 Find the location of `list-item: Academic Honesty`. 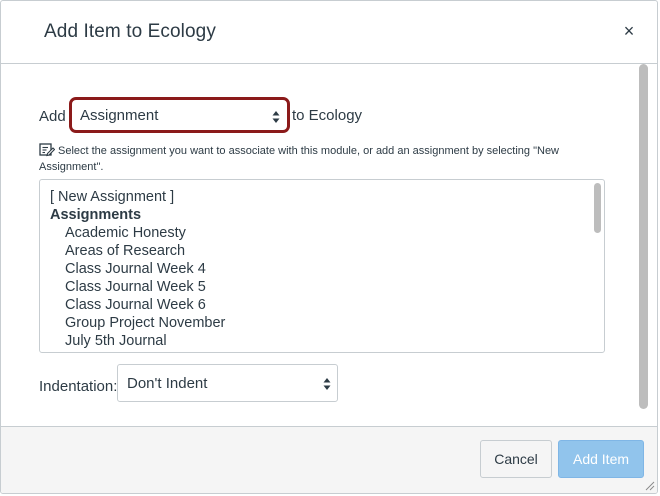

list-item: Academic Honesty is located at coordinates (137, 233).